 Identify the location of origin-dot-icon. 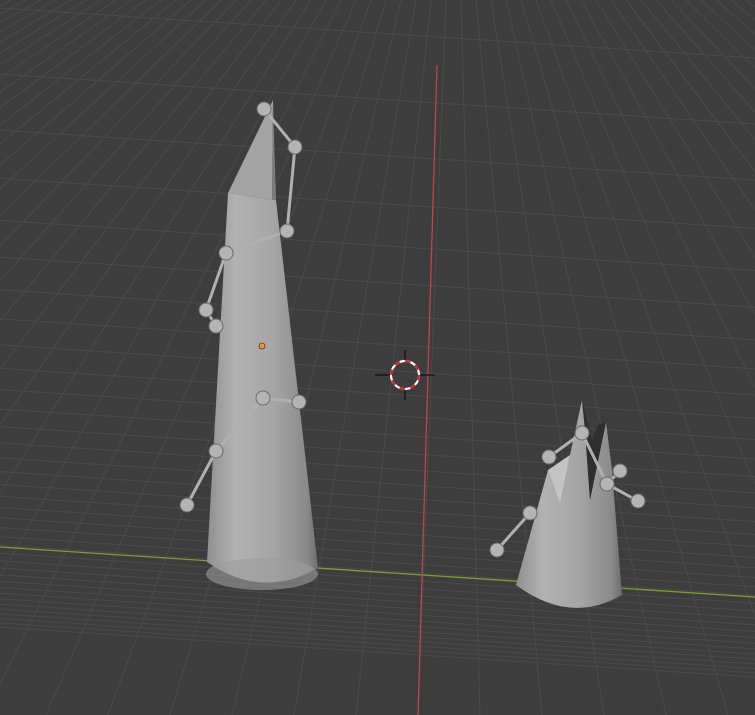
(262, 346).